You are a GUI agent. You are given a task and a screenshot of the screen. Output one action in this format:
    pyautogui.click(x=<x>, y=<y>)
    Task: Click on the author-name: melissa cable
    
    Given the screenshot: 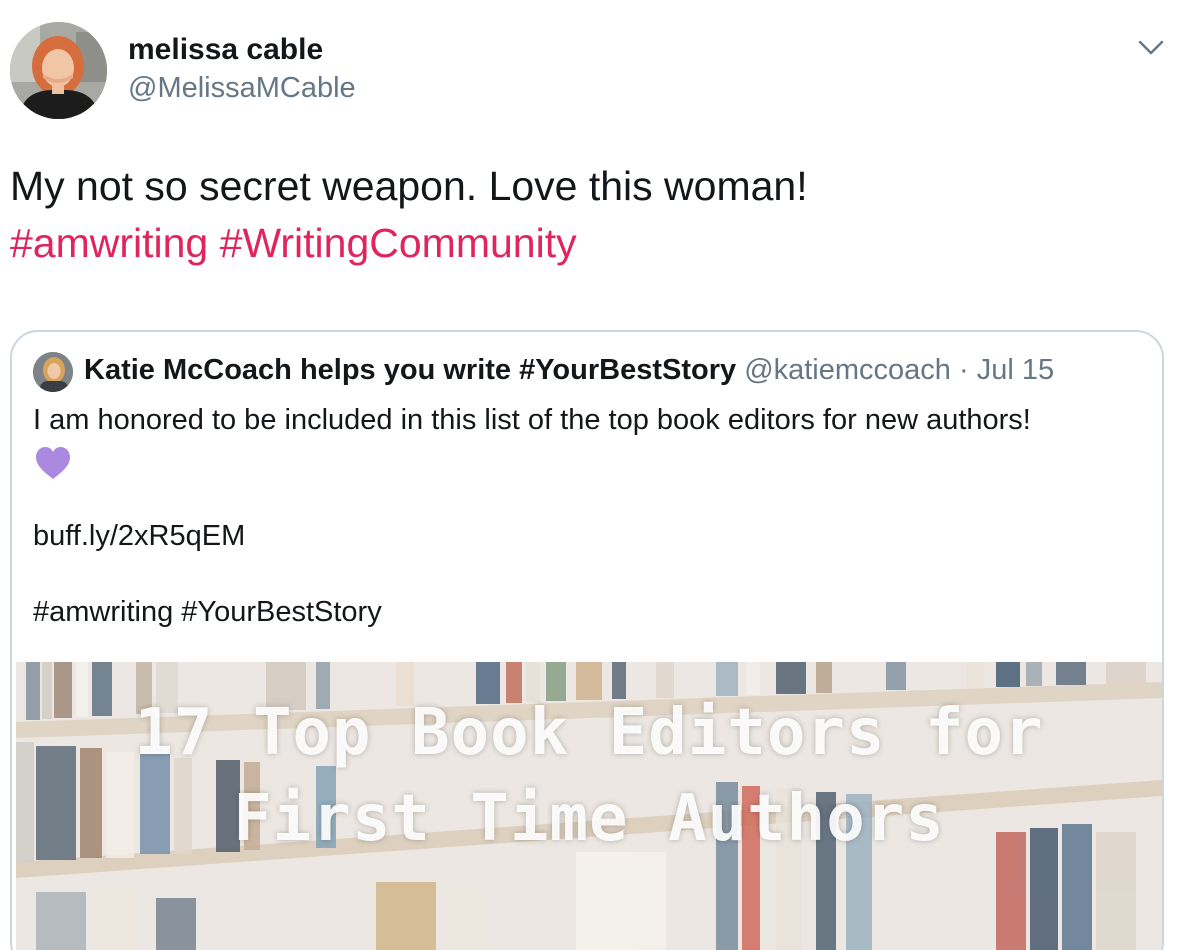 What is the action you would take?
    pyautogui.click(x=225, y=50)
    